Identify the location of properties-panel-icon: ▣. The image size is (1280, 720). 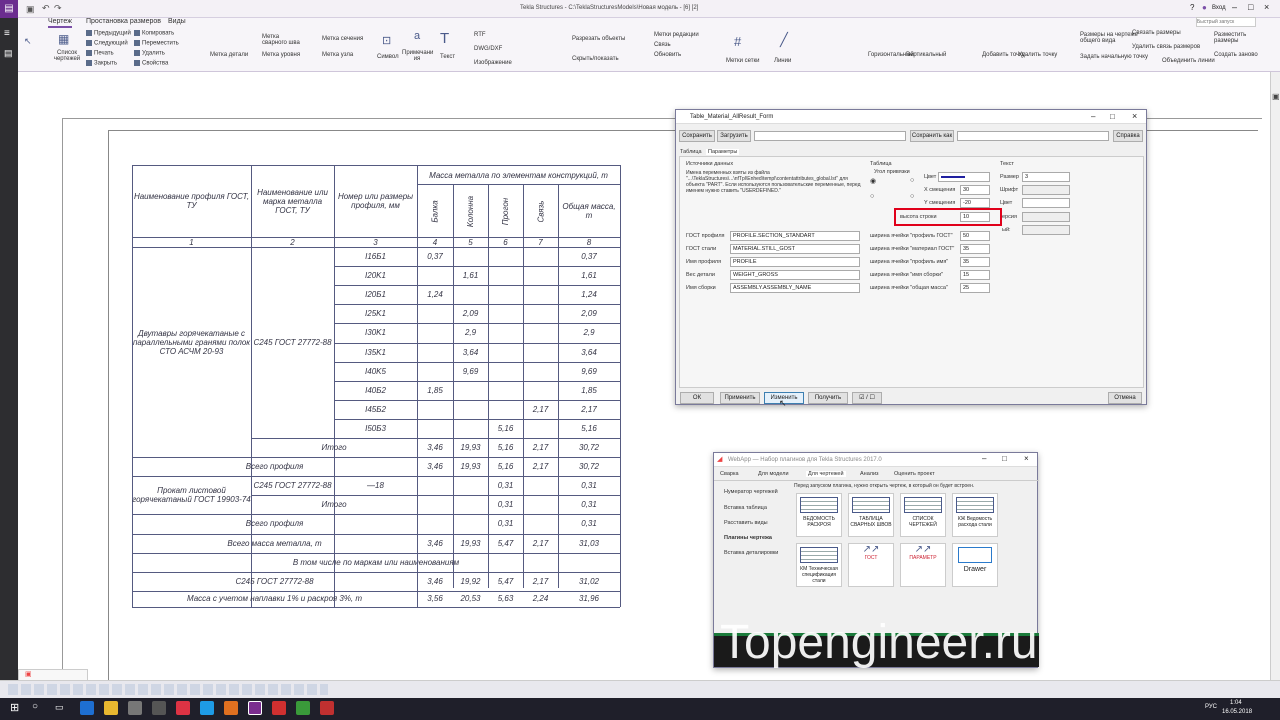
(1276, 96).